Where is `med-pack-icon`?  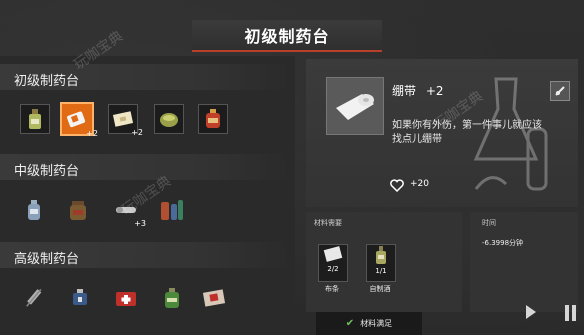 med-pack-icon is located at coordinates (214, 298).